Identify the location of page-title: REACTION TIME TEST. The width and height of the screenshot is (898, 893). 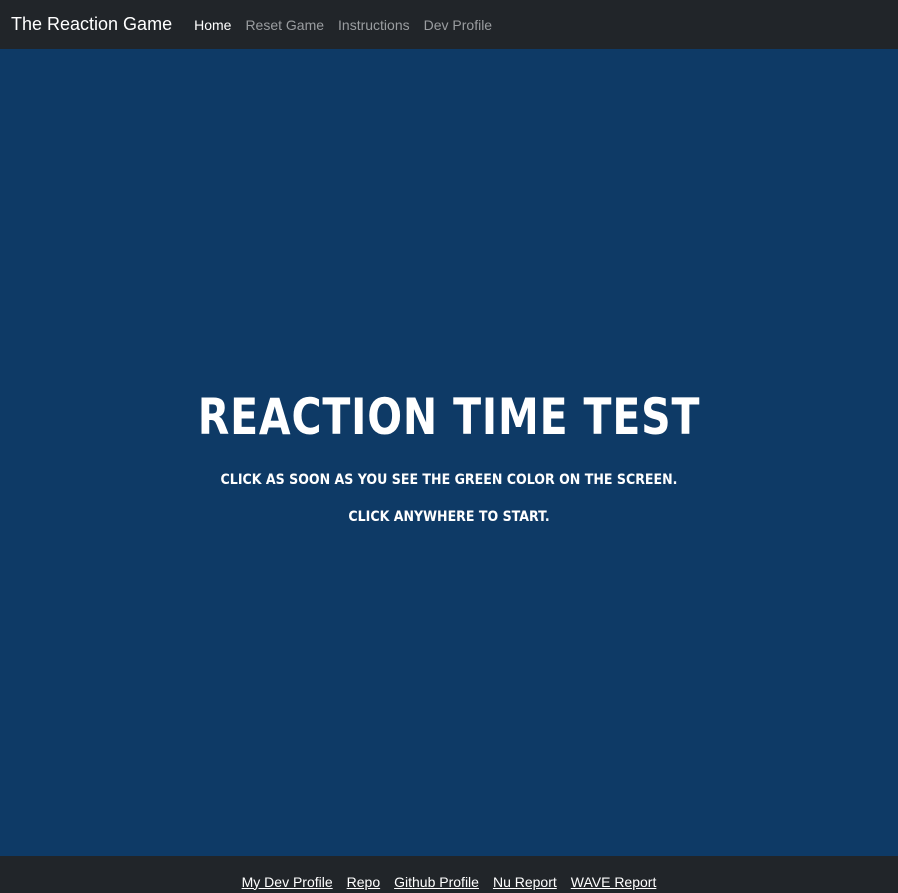
(449, 417).